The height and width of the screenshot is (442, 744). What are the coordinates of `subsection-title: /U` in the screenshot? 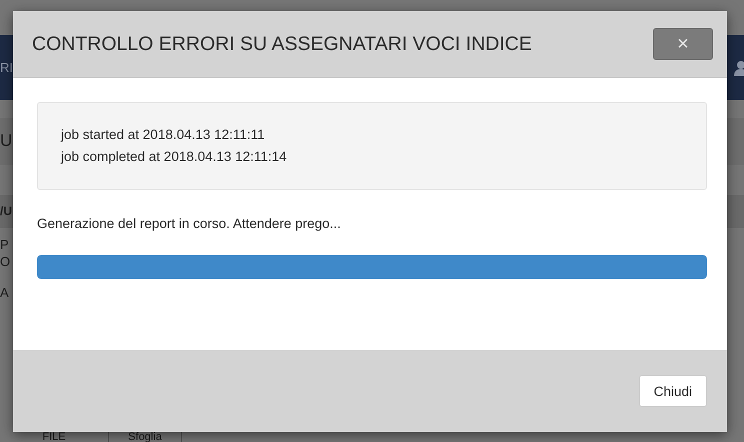 It's located at (6, 212).